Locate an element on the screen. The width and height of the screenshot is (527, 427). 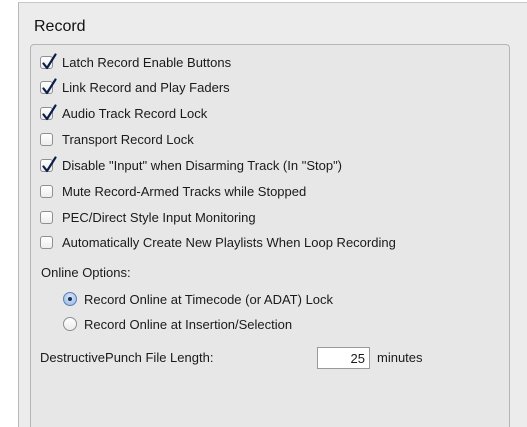
radio-dot-icon is located at coordinates (70, 299).